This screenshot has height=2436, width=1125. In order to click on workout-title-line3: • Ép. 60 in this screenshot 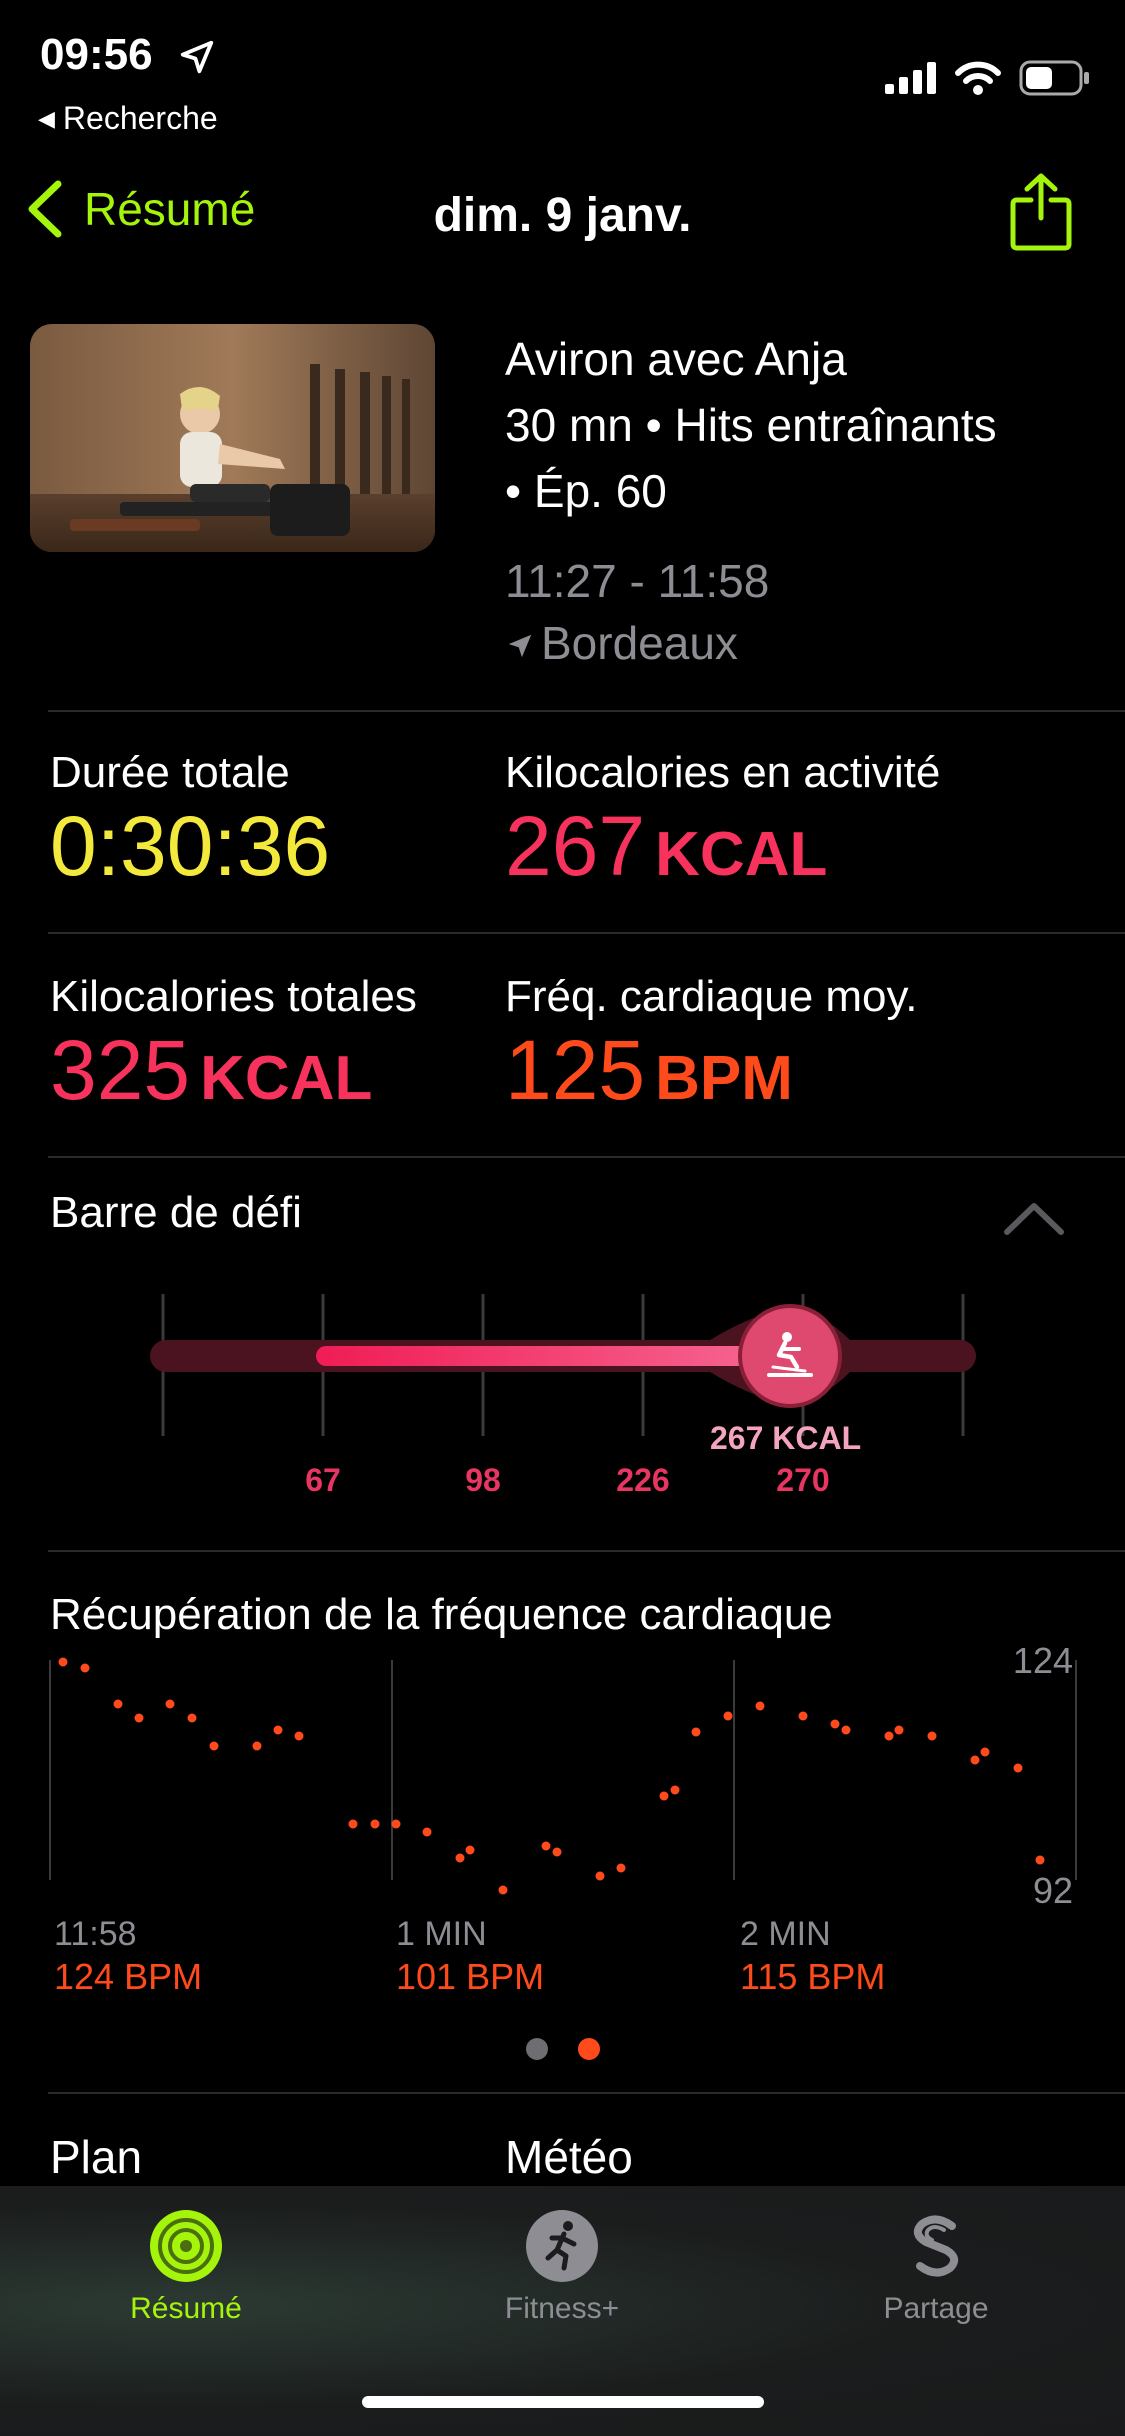, I will do `click(586, 491)`.